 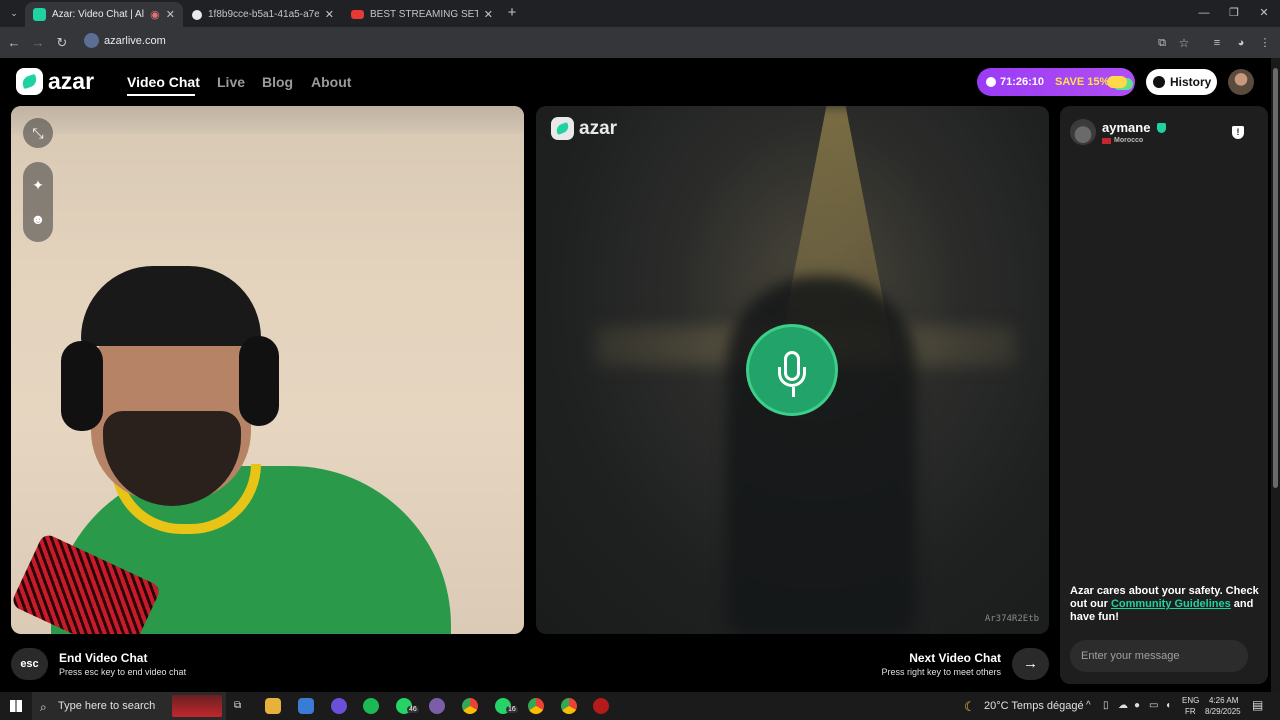 I want to click on url-text: azarlive.com, so click(x=135, y=41).